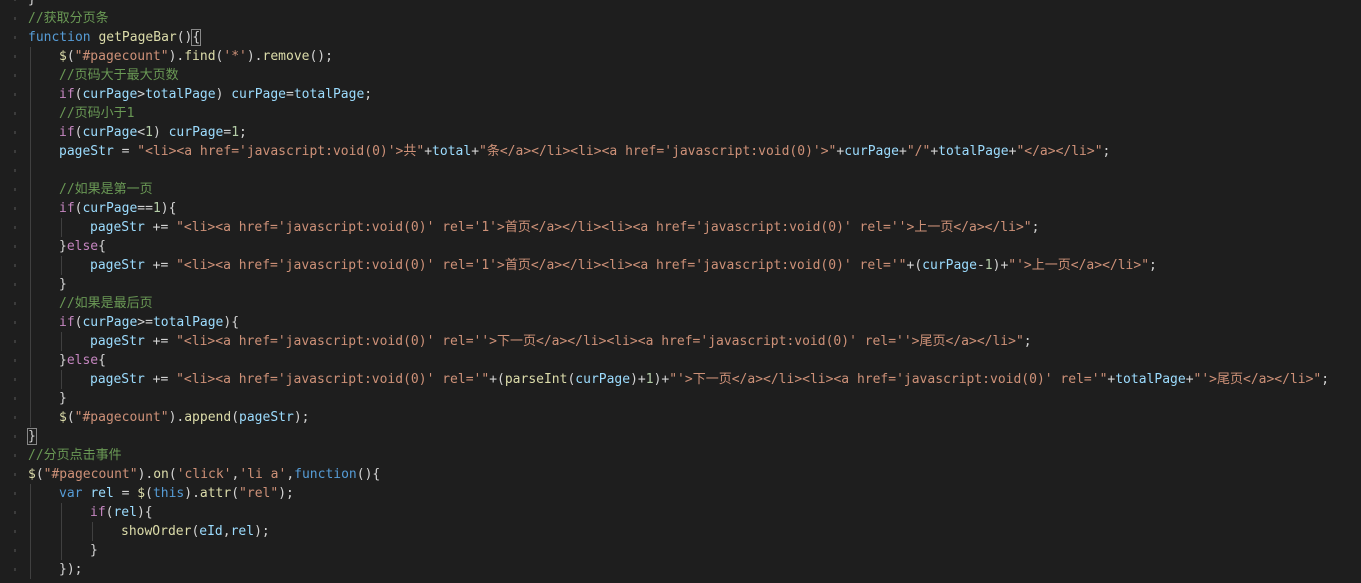  I want to click on code-token: this, so click(168, 493).